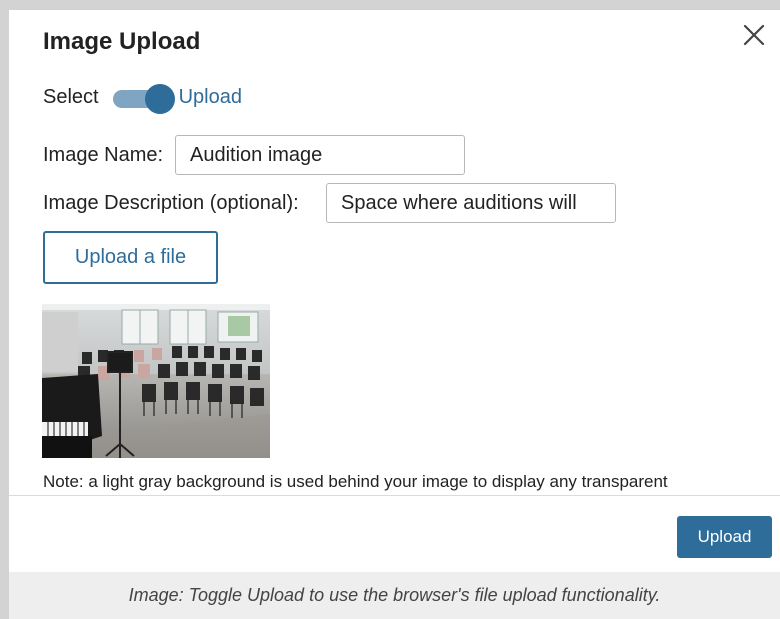  Describe the element at coordinates (171, 203) in the screenshot. I see `image-description-label: Image Description (optional):` at that location.